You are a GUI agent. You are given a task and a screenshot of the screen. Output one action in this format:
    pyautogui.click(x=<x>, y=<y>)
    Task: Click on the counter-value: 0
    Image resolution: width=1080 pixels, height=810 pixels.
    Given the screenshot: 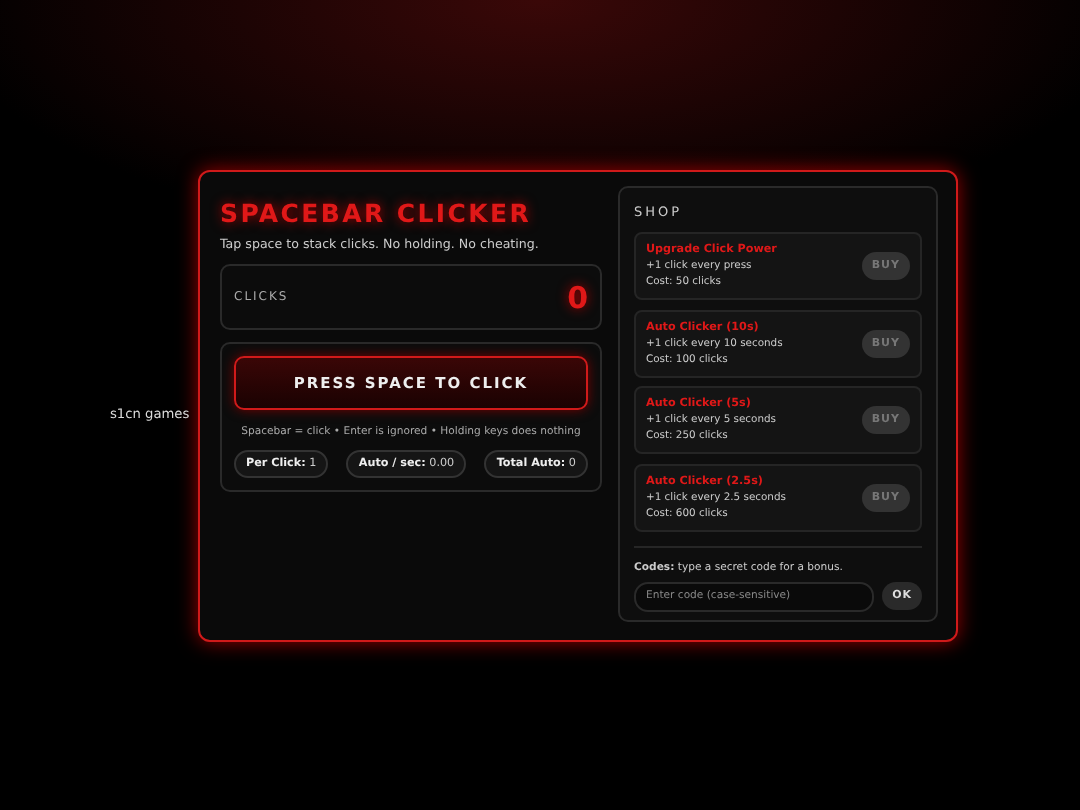 What is the action you would take?
    pyautogui.click(x=577, y=297)
    